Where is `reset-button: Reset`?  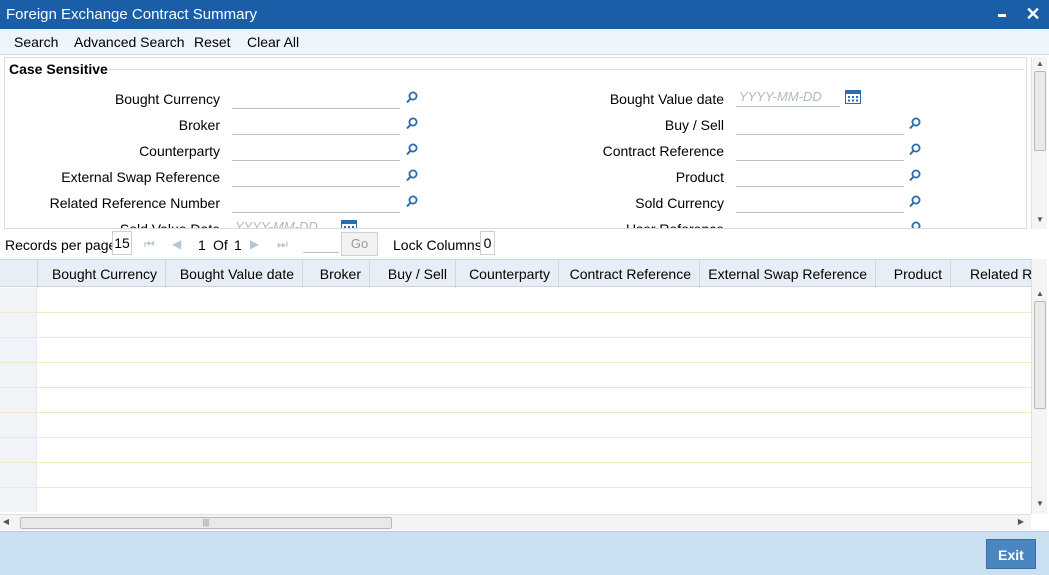
reset-button: Reset is located at coordinates (212, 42).